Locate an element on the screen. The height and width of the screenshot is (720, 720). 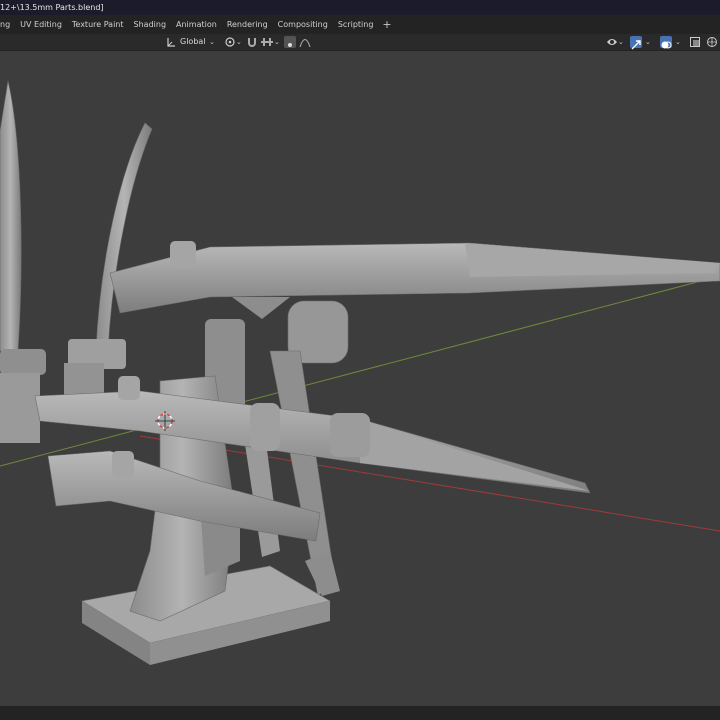
falloff-icon is located at coordinates (305, 42).